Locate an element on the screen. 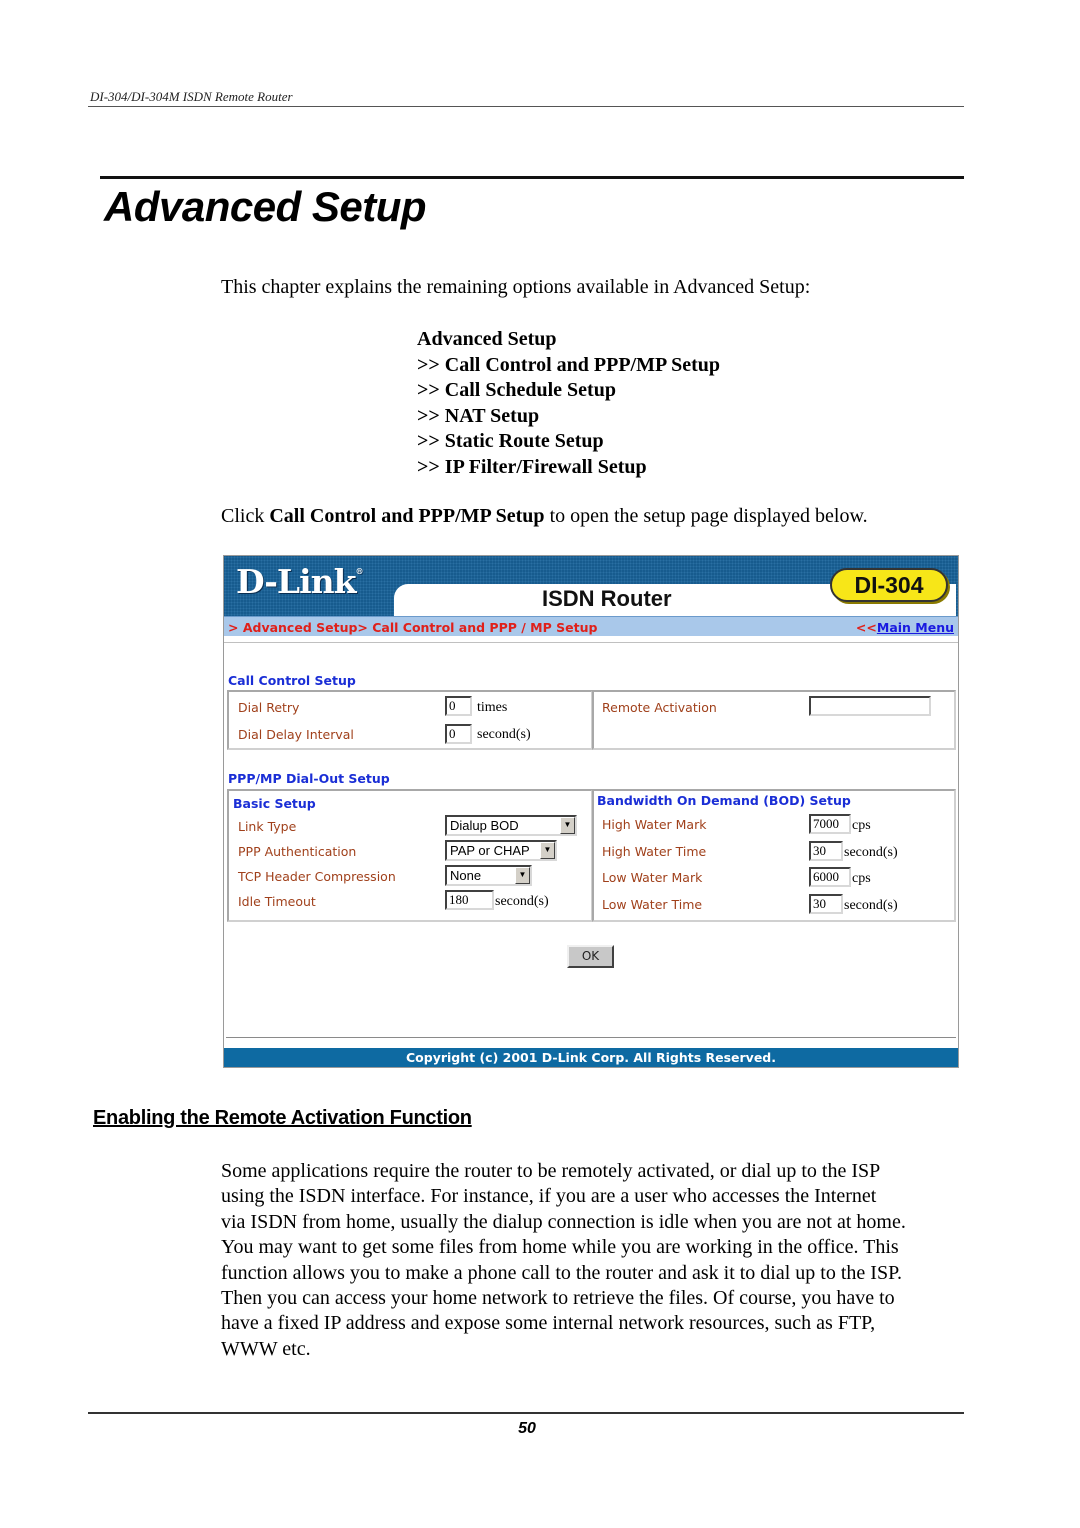 The image size is (1080, 1528). logo-text: D-Link is located at coordinates (296, 581).